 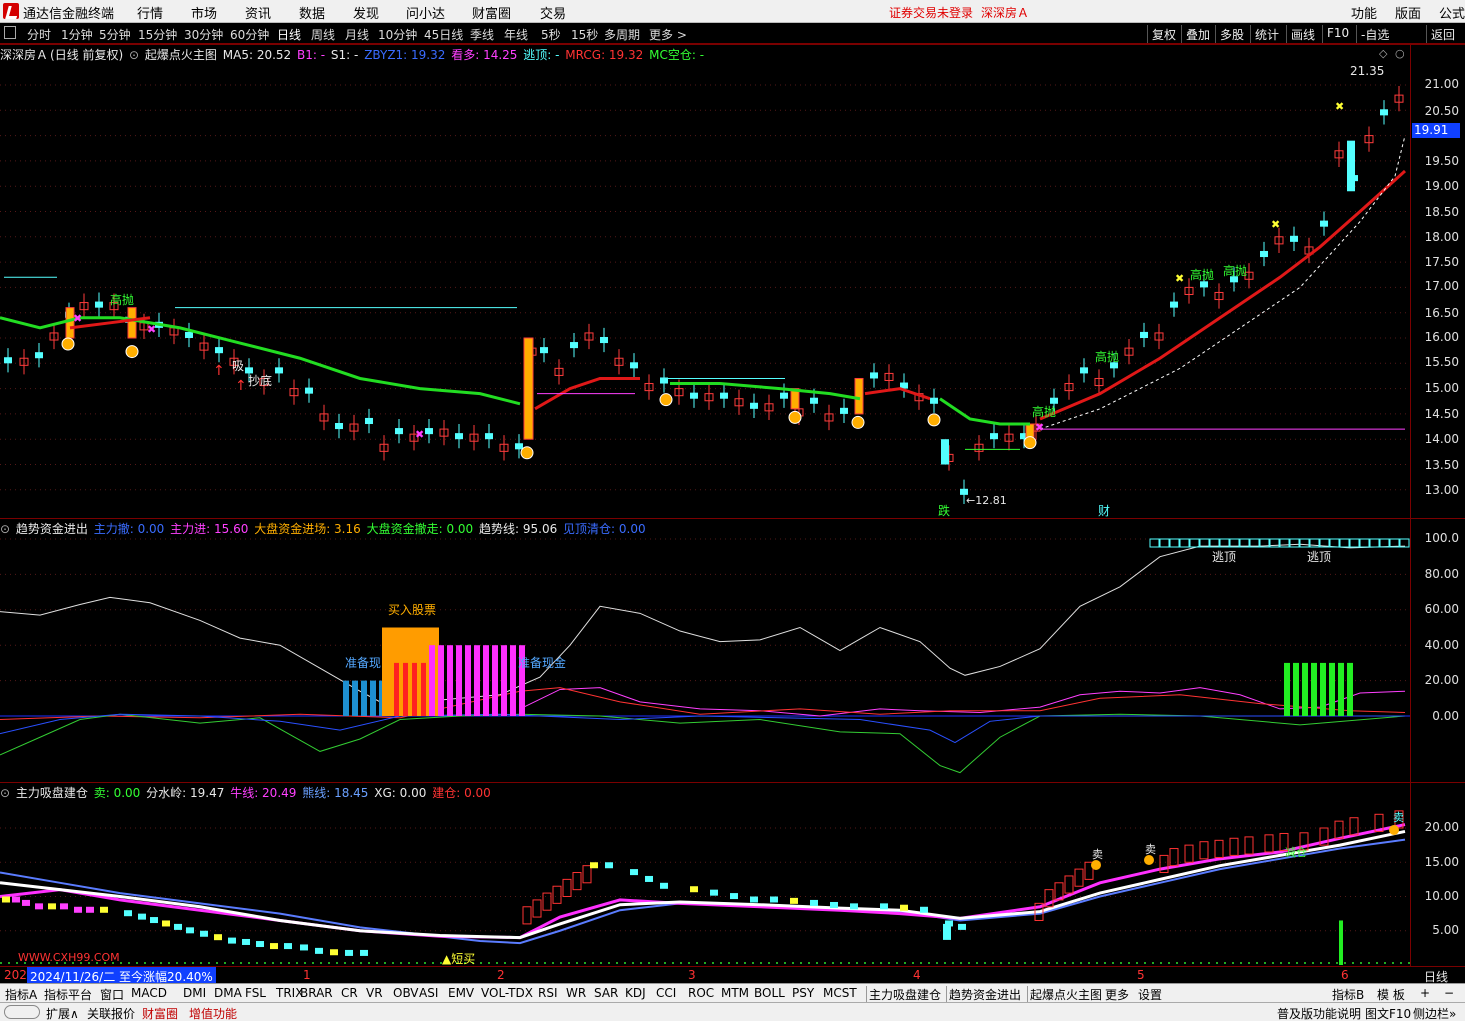 I want to click on tick-17.00: 17.00, so click(x=1441, y=286).